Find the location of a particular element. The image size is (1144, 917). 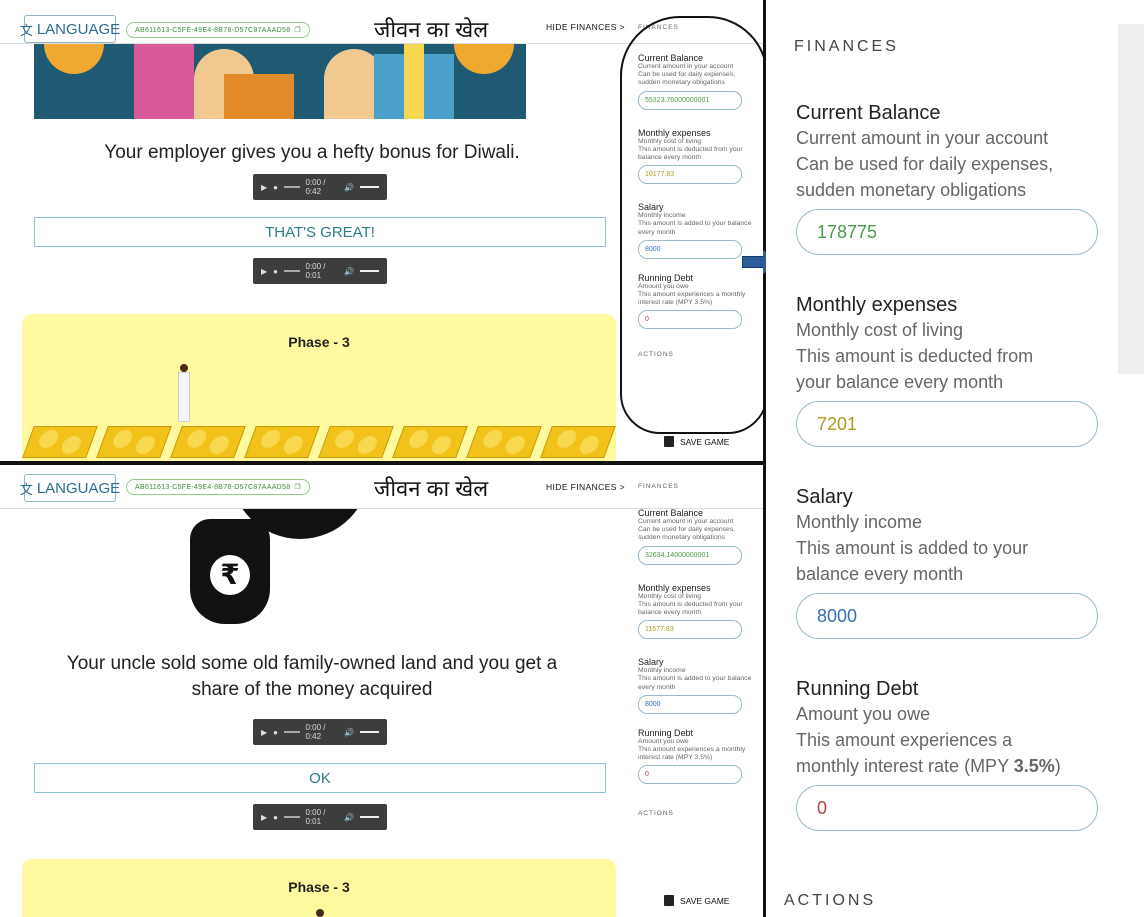

audio-time: 0:00 / 0:01 is located at coordinates (315, 271).